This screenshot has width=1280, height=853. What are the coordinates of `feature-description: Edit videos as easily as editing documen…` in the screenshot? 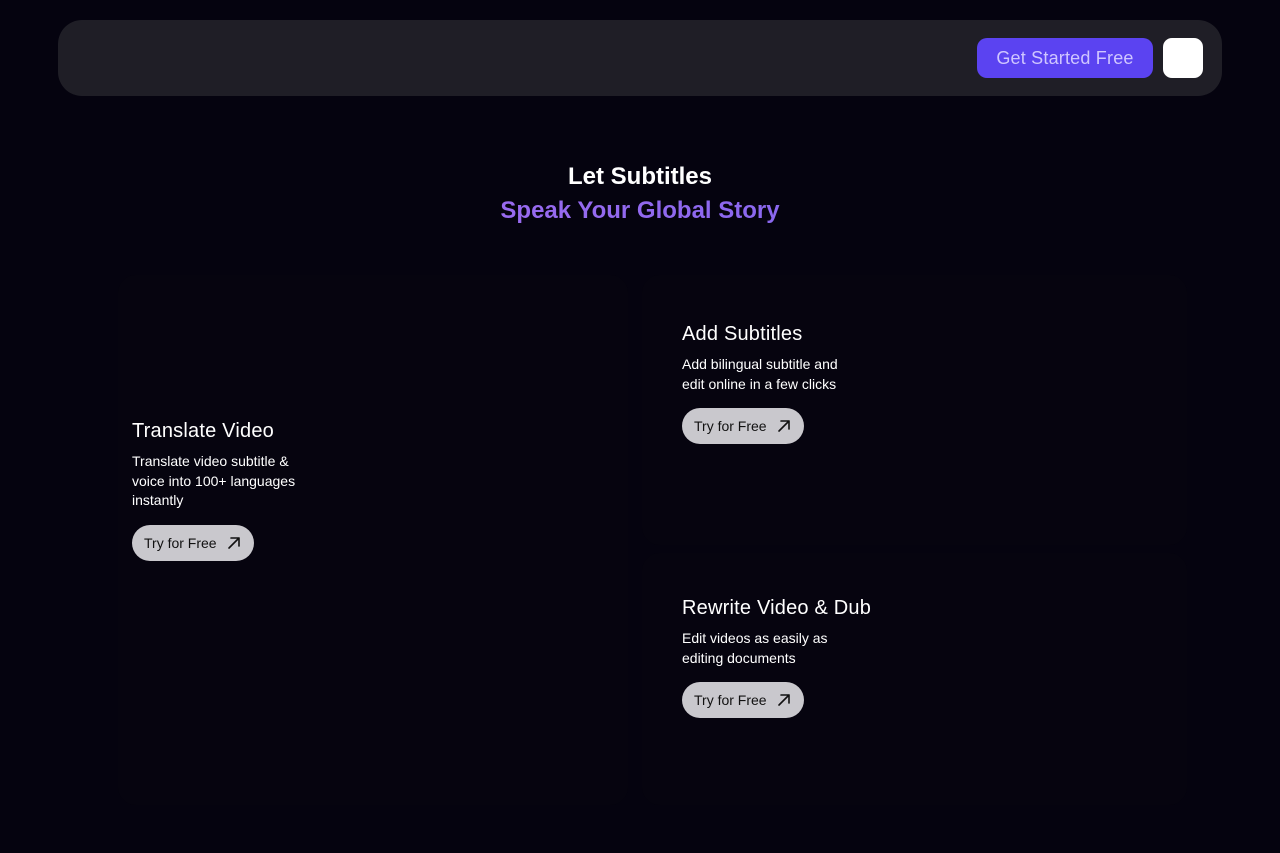 It's located at (755, 648).